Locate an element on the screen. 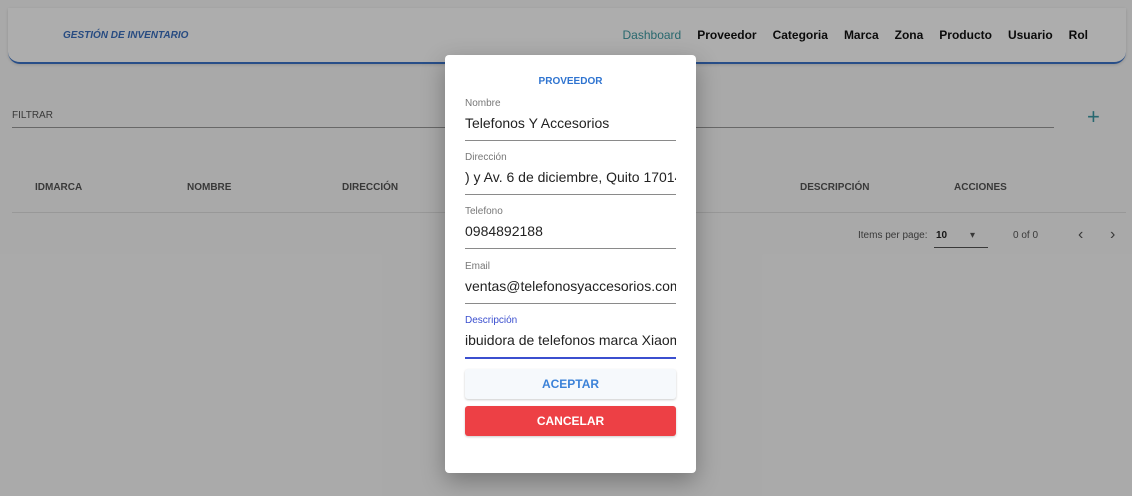  direccion-label: Dirección is located at coordinates (486, 157).